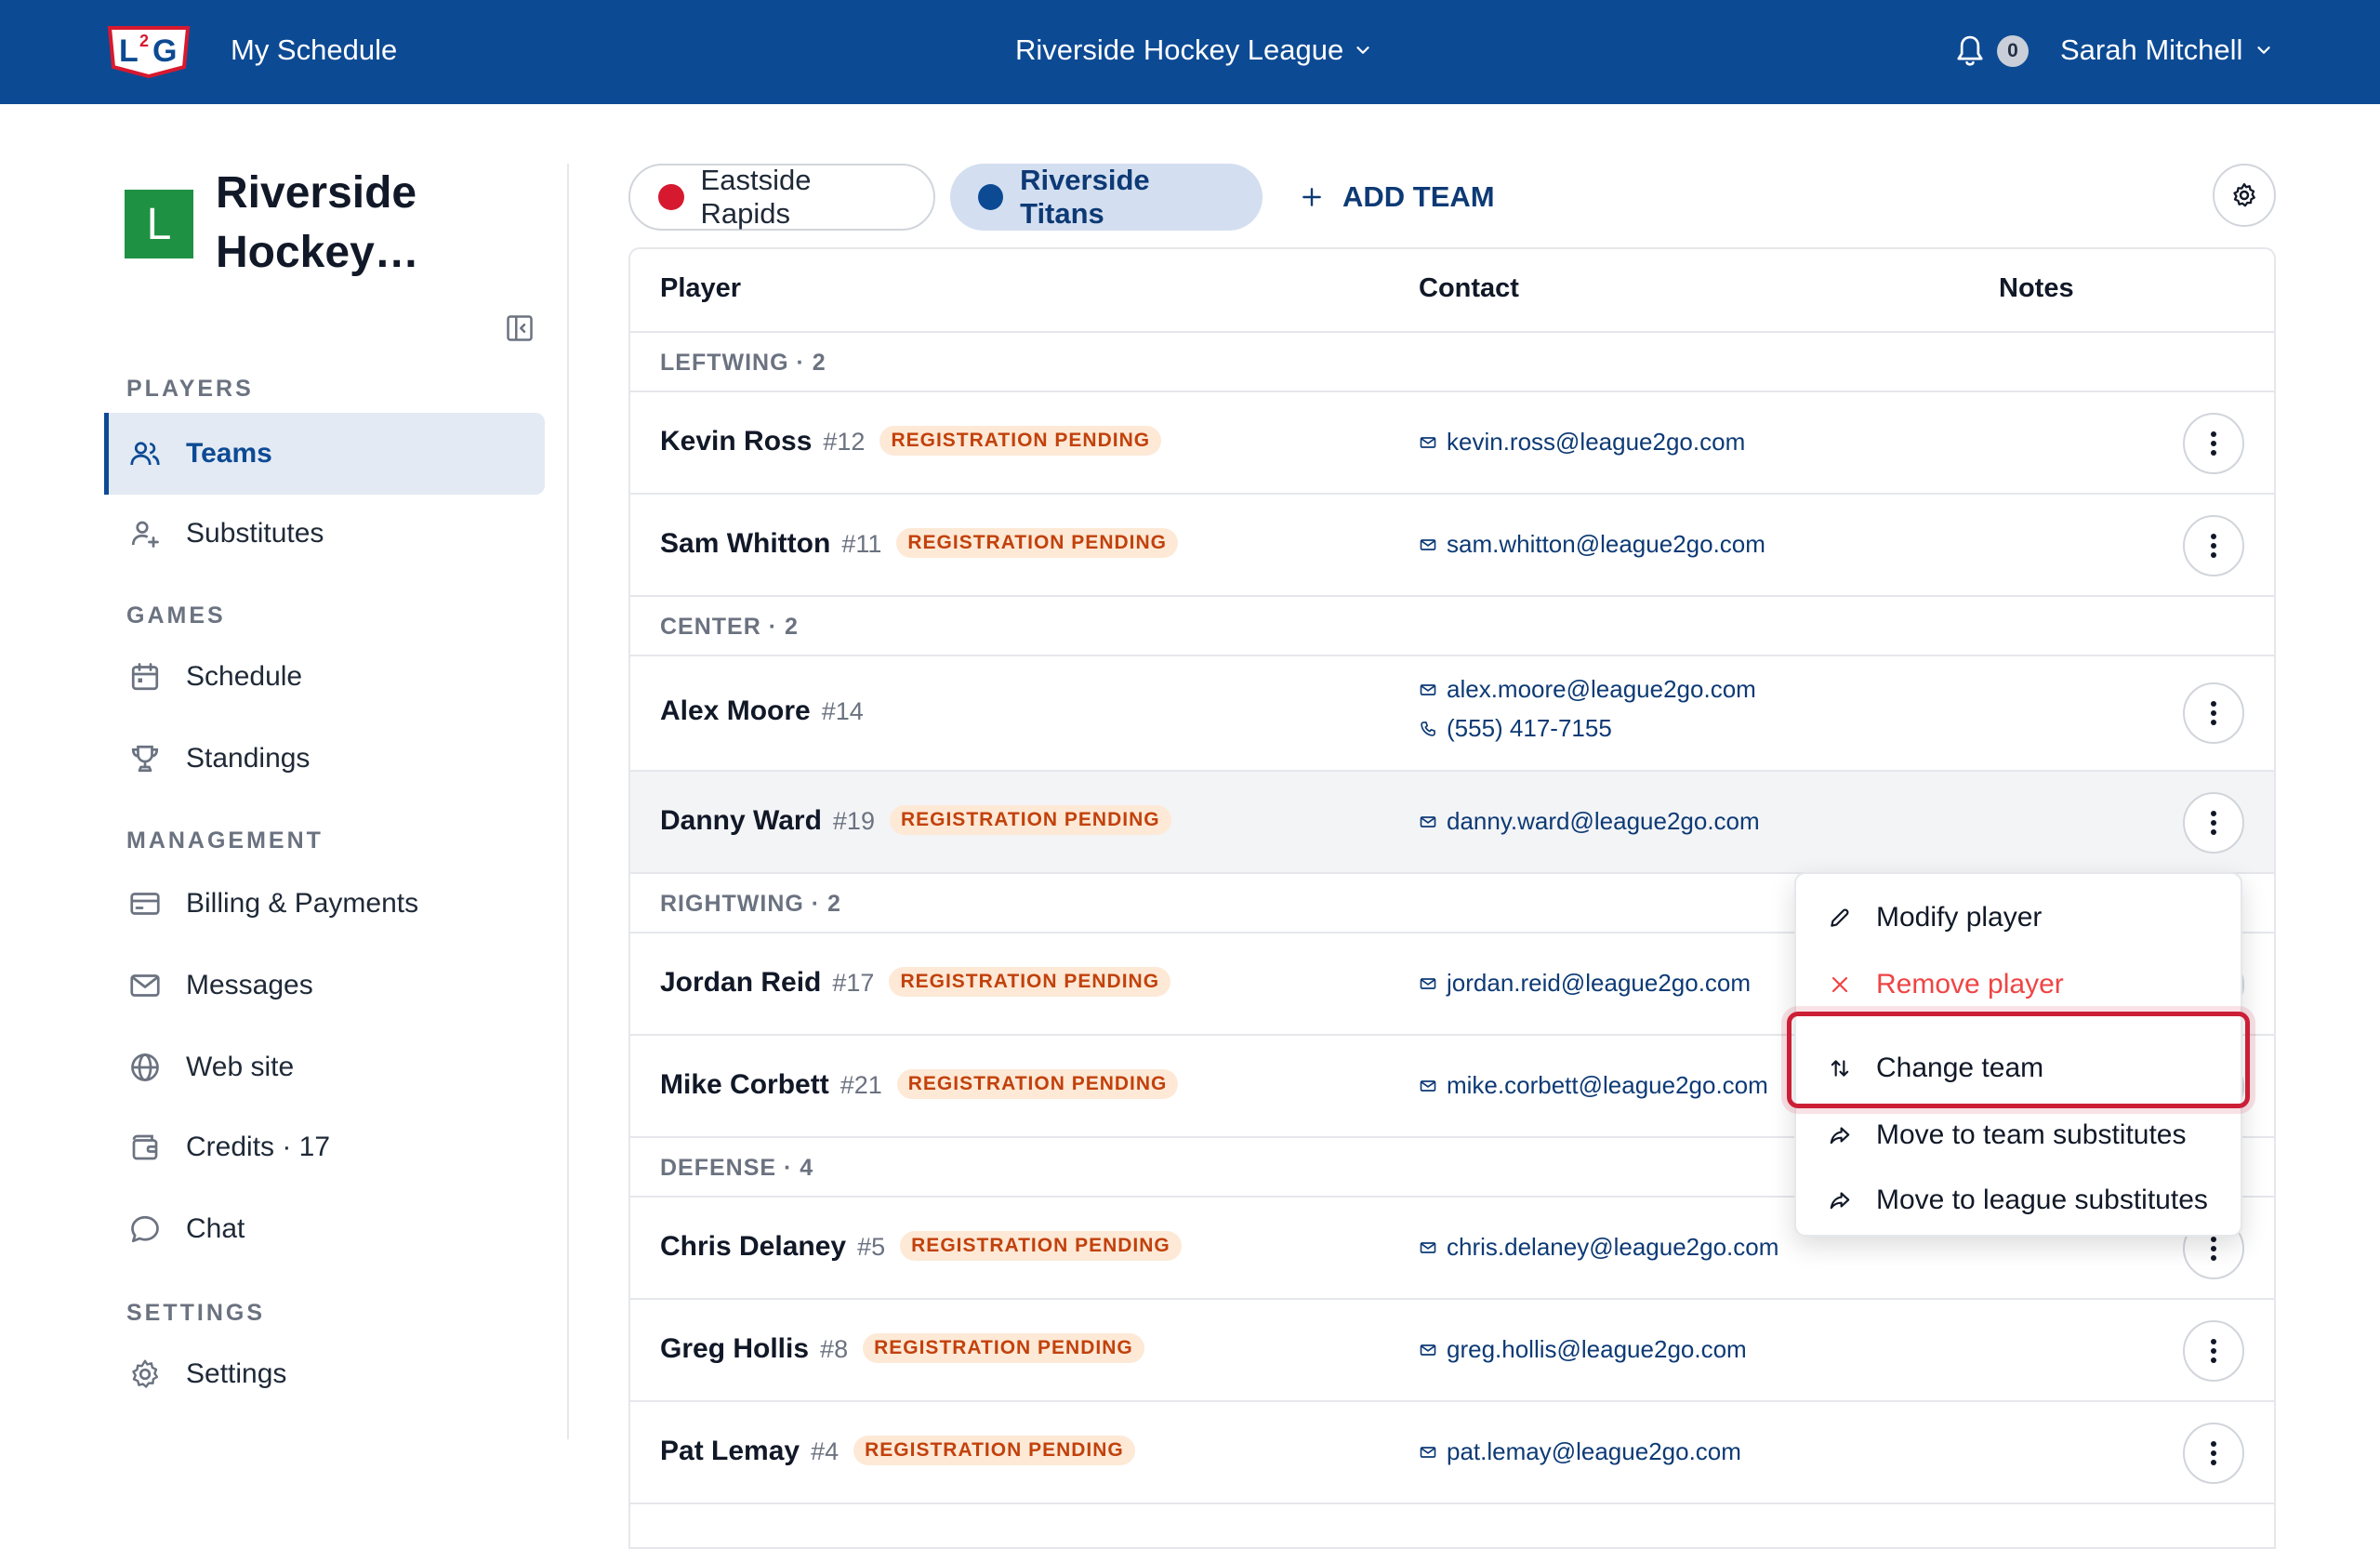 Image resolution: width=2380 pixels, height=1549 pixels. I want to click on player-name: Pat Lemay, so click(730, 1451).